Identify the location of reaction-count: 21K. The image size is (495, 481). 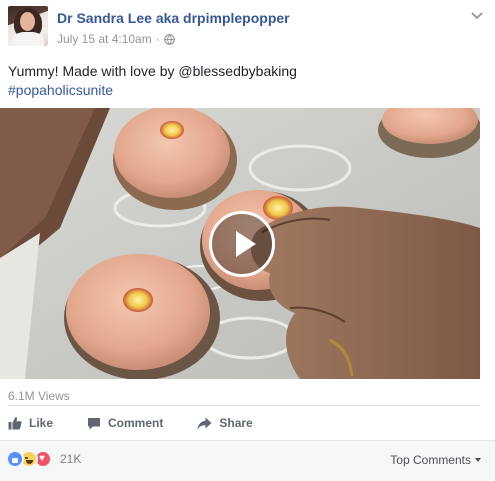
(70, 459).